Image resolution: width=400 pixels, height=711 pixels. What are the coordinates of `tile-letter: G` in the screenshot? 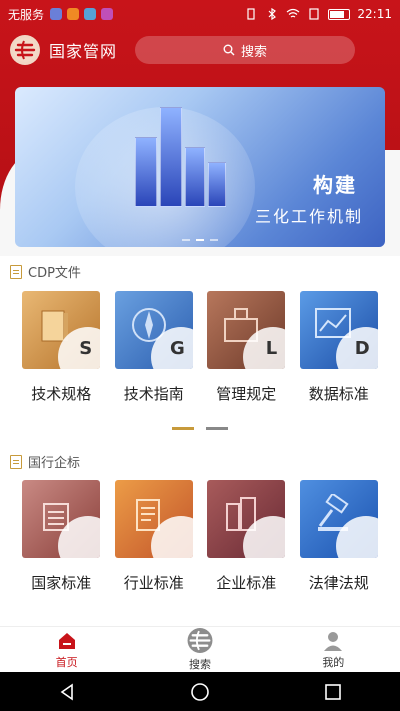 It's located at (177, 348).